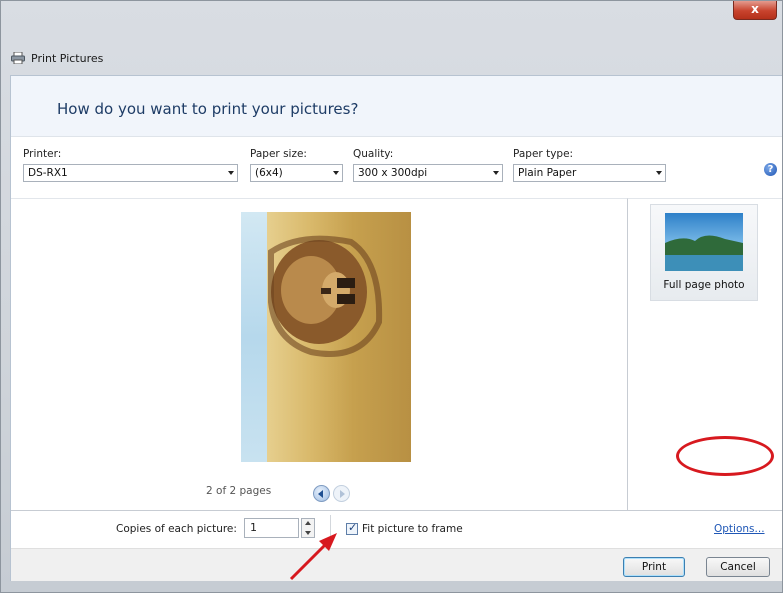  I want to click on help-icon: ?, so click(770, 169).